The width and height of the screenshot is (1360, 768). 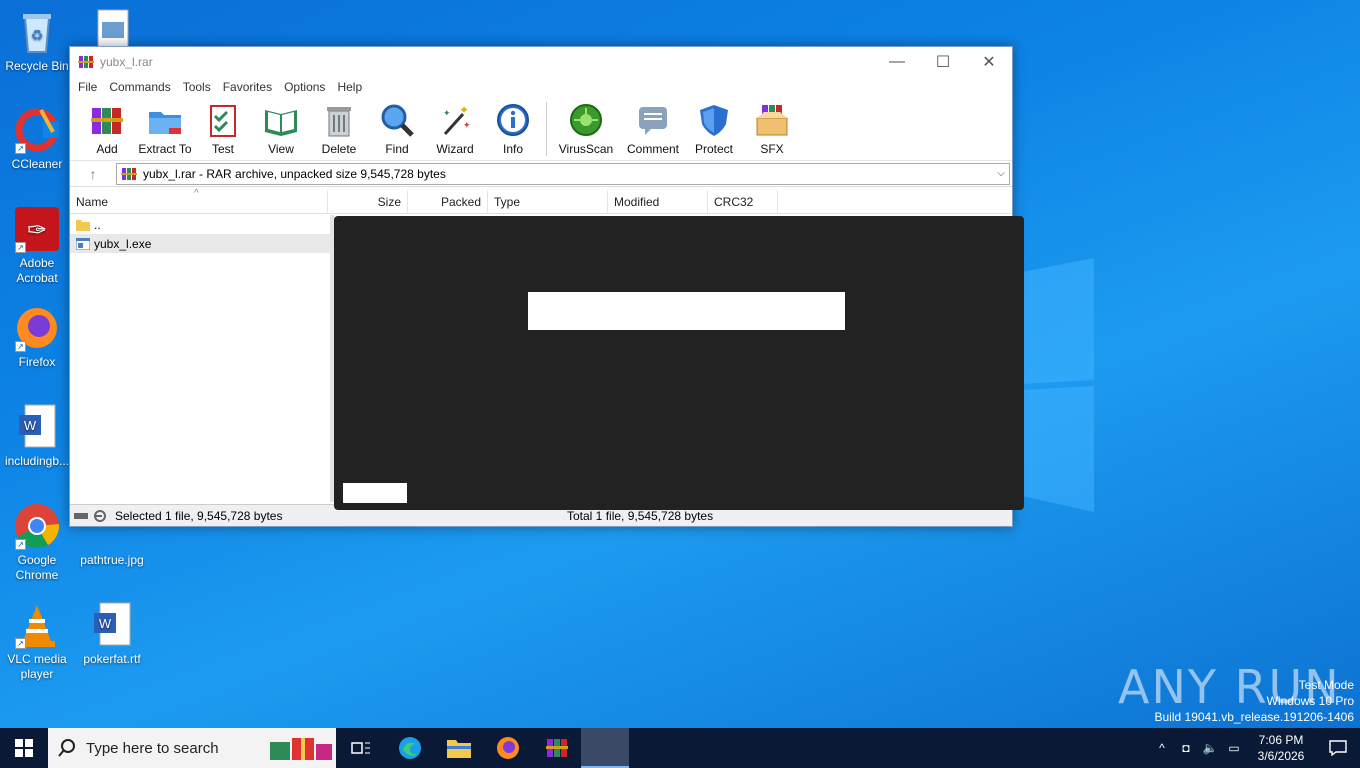 I want to click on taskbar-active-app, so click(x=605, y=748).